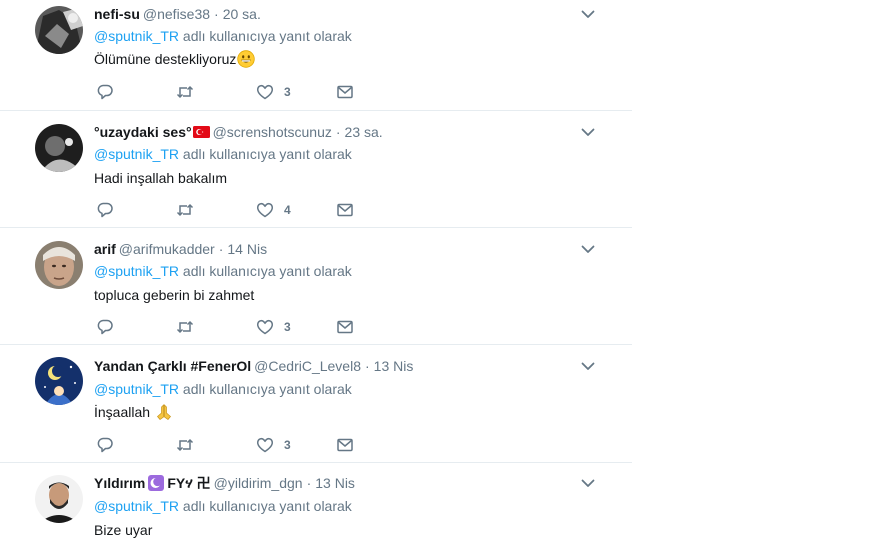 The width and height of the screenshot is (880, 554). I want to click on tweet-text: İnşaallah, so click(133, 412).